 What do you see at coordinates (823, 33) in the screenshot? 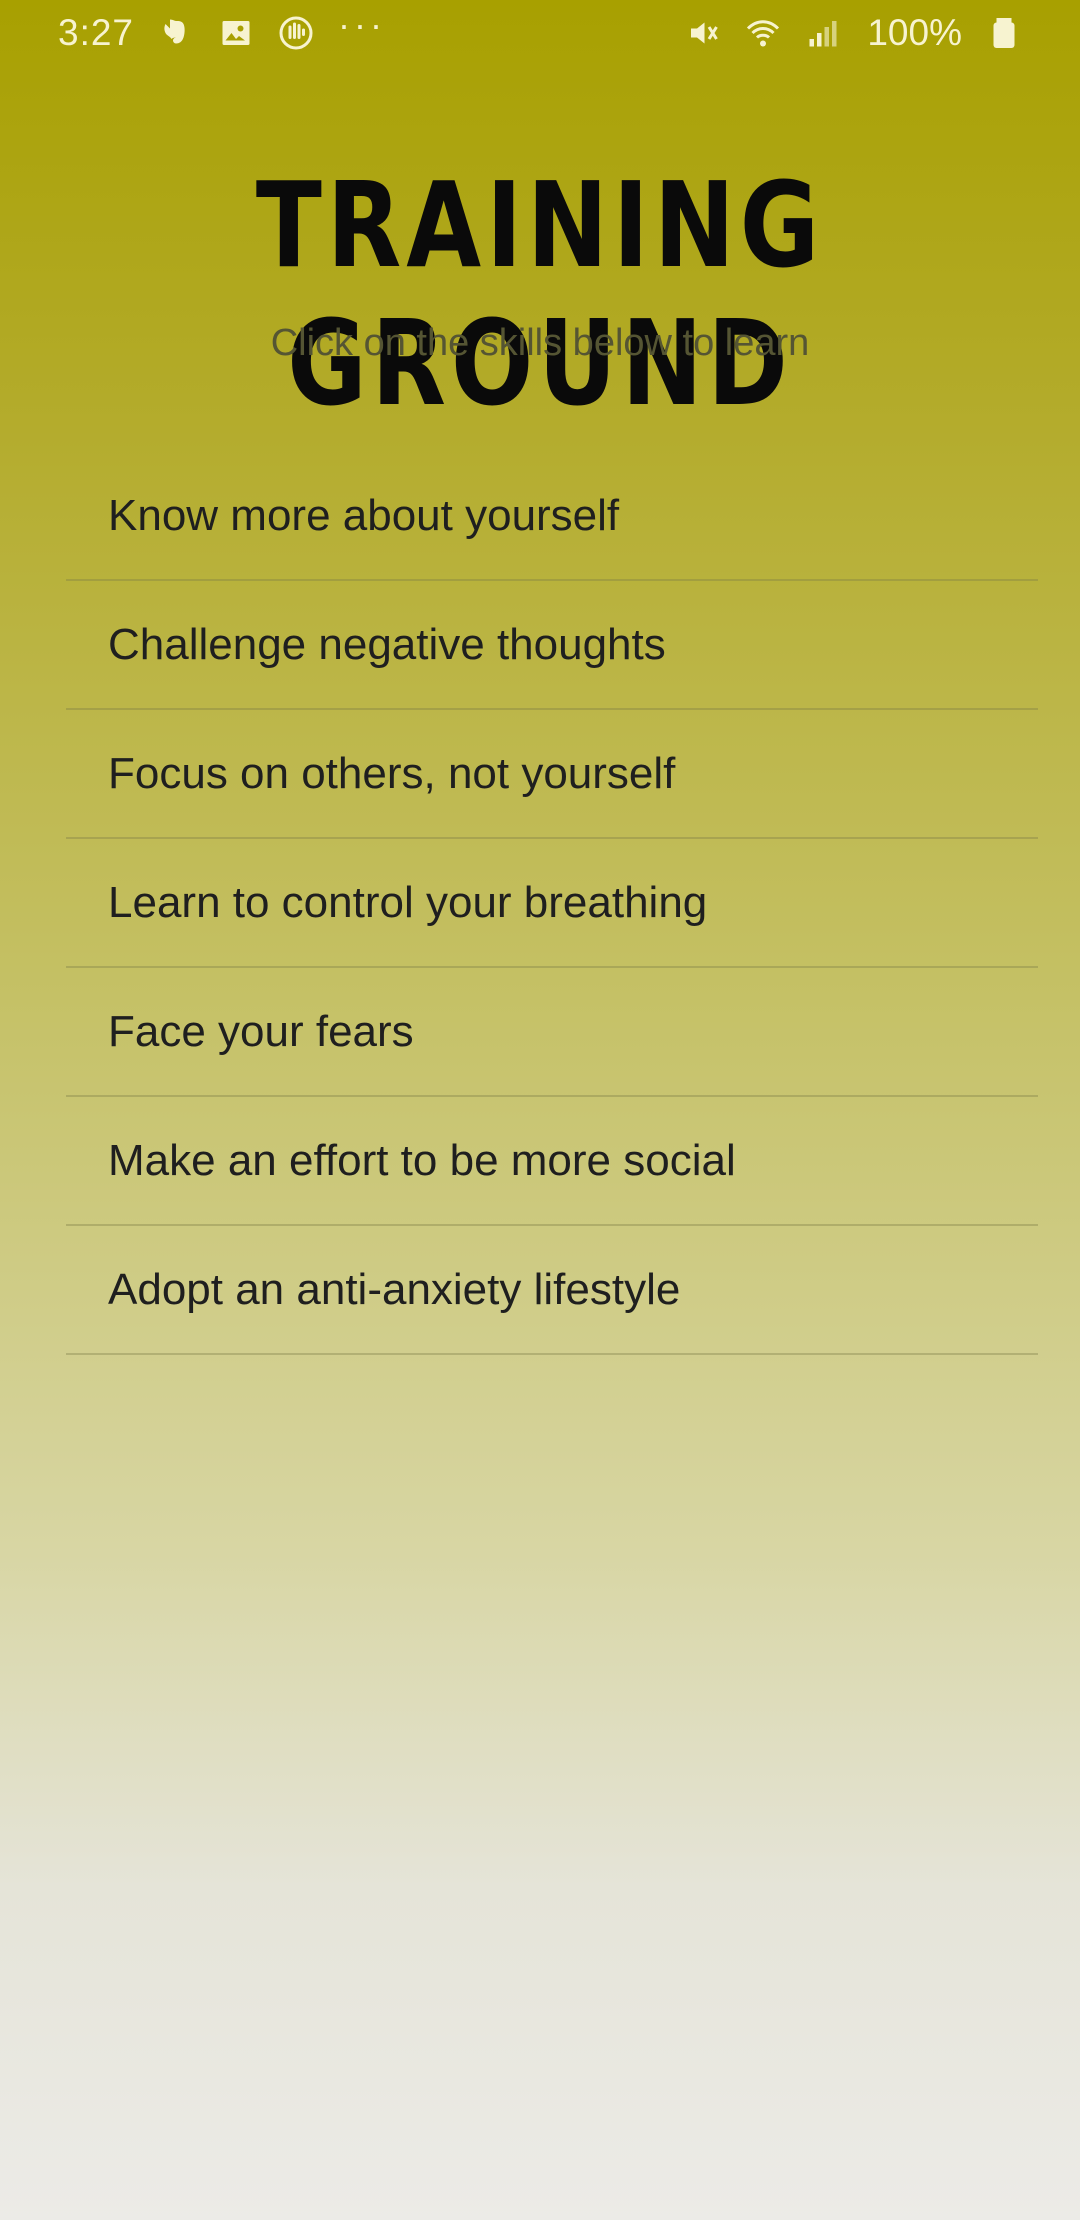
I see `signal-icon` at bounding box center [823, 33].